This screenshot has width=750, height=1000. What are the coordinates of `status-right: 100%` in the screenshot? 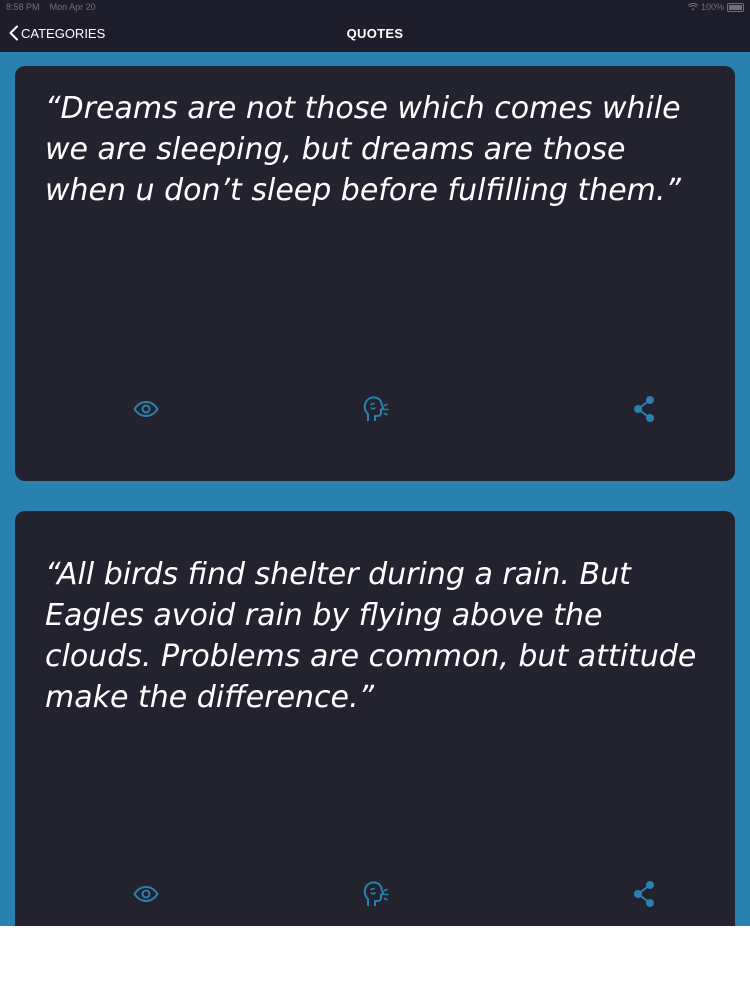 It's located at (715, 7).